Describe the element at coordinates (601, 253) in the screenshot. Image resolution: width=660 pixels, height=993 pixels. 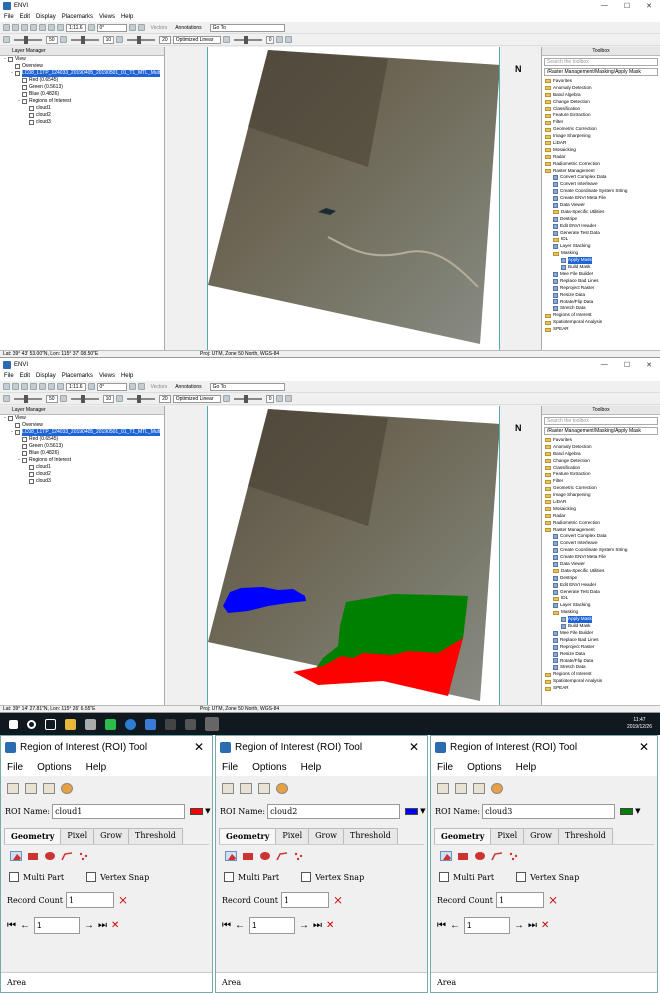
I see `toolbox-item: Masking` at that location.